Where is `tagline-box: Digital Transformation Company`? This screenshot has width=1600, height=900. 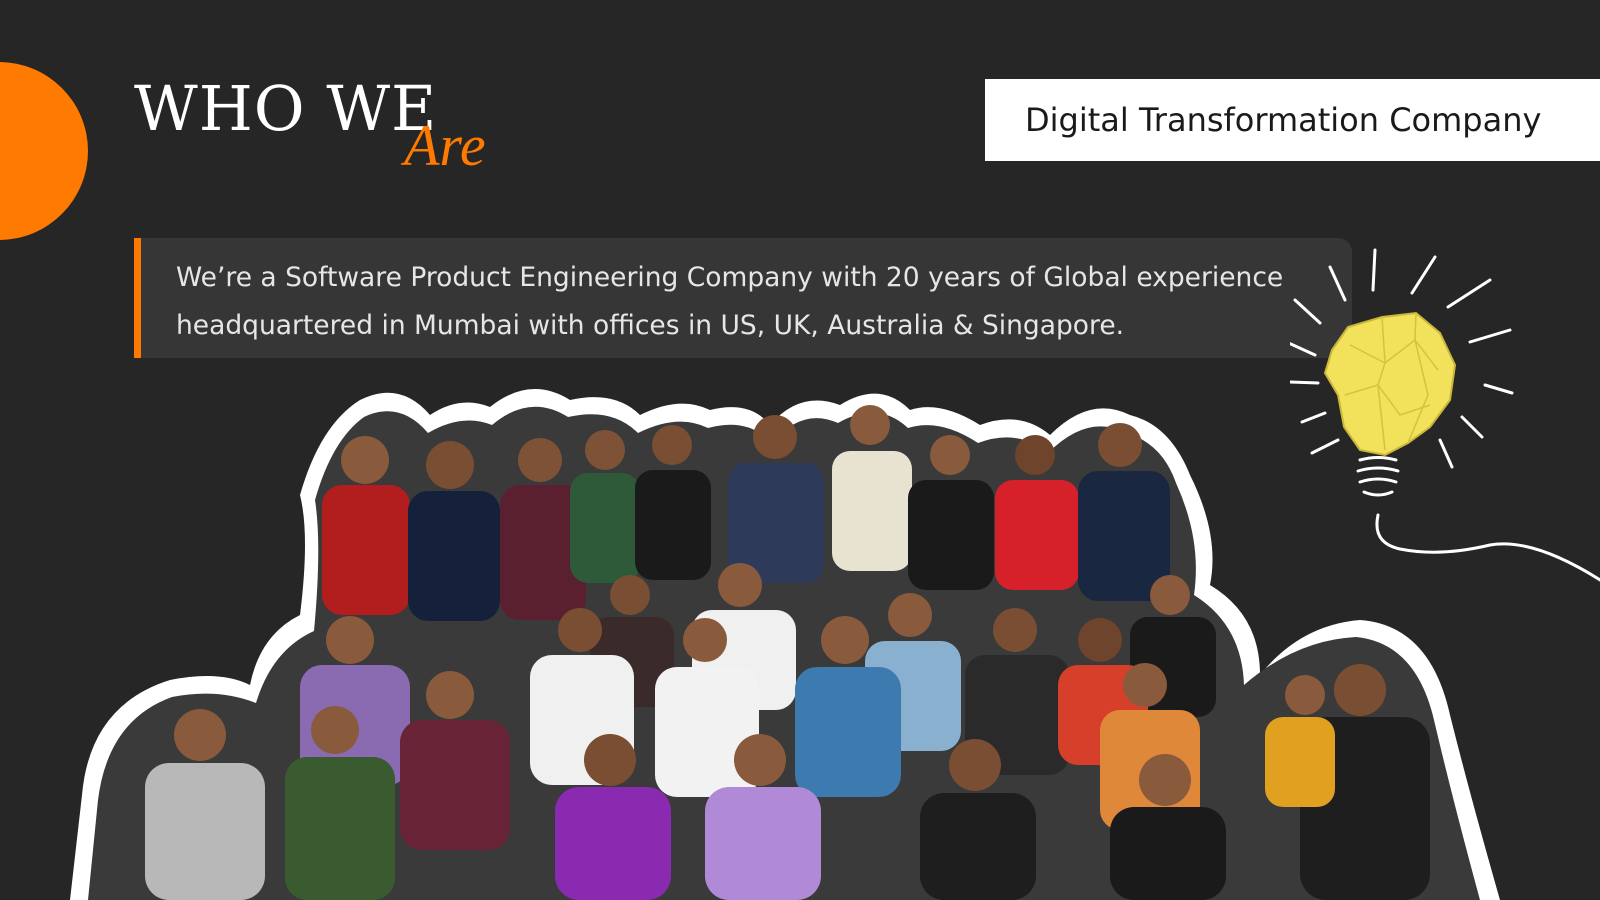 tagline-box: Digital Transformation Company is located at coordinates (1292, 120).